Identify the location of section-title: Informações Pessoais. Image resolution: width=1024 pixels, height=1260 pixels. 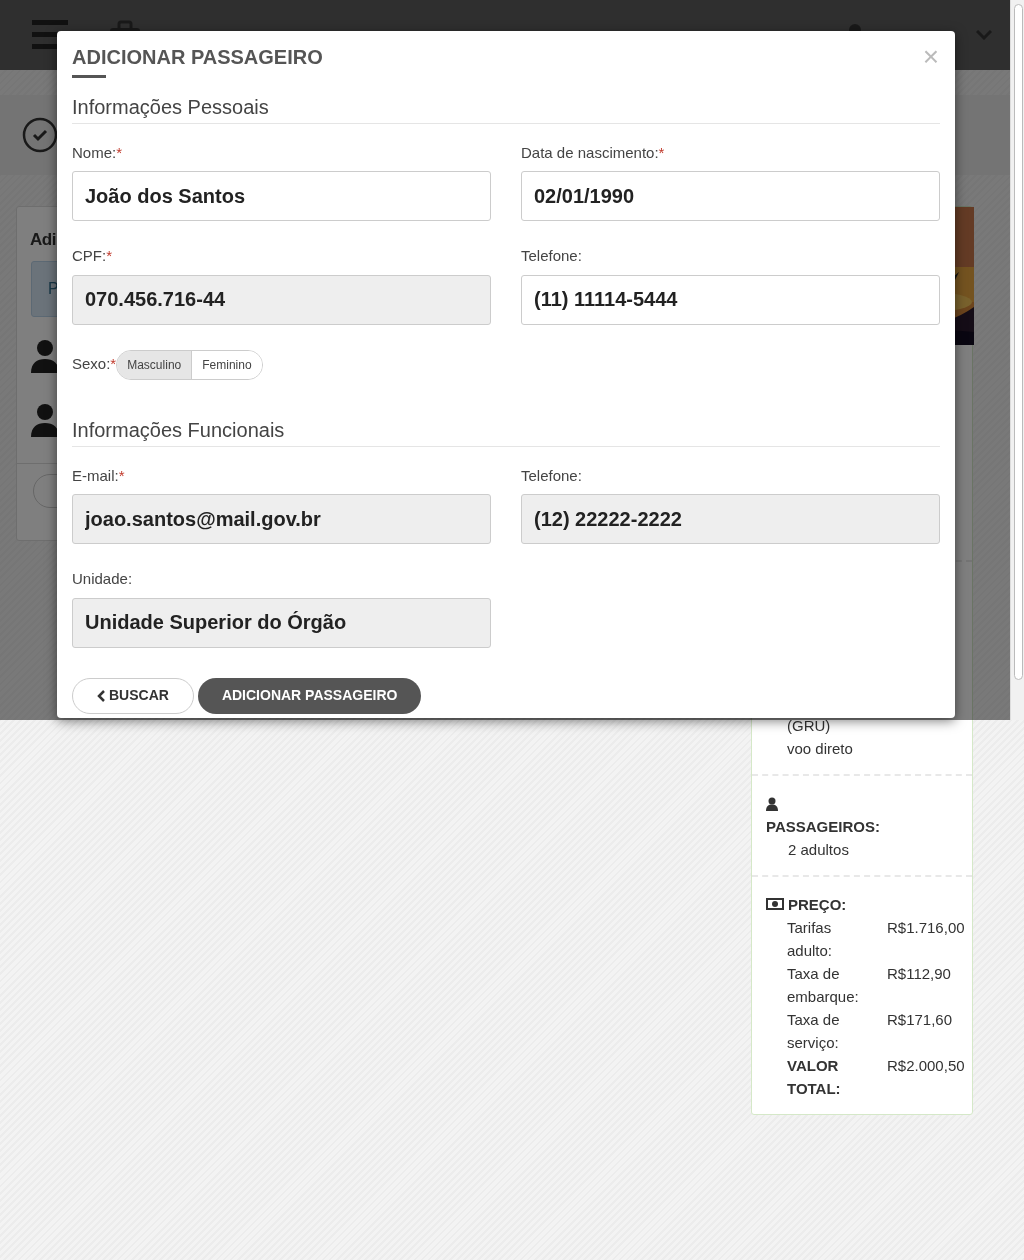
(506, 109).